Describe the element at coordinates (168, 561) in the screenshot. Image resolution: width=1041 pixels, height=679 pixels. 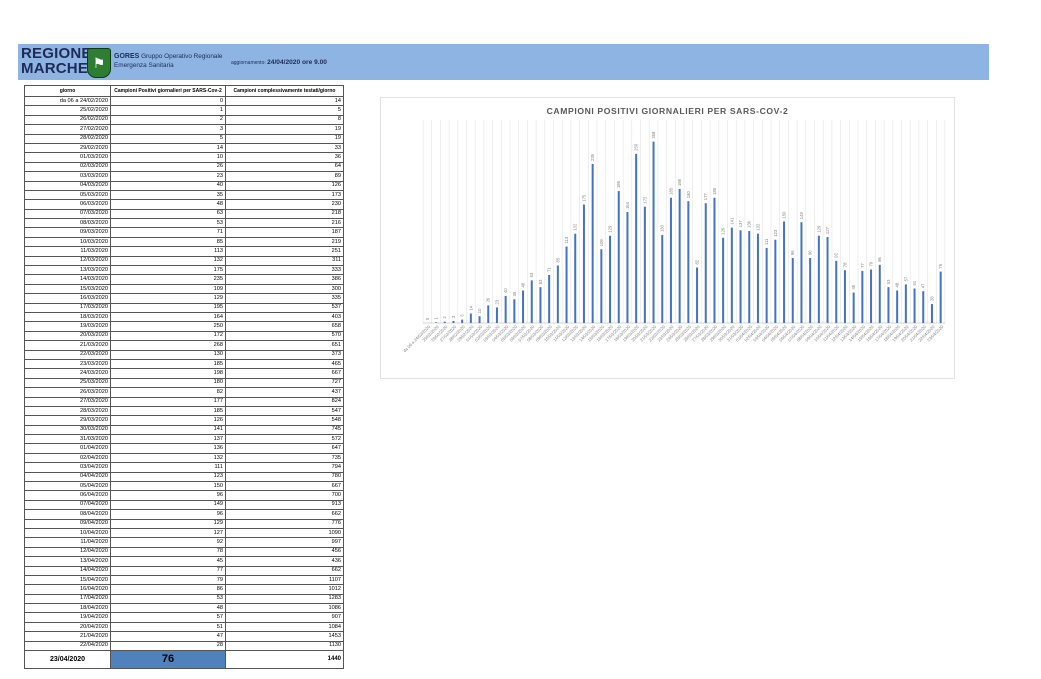
I see `cell-positives: 45` at that location.